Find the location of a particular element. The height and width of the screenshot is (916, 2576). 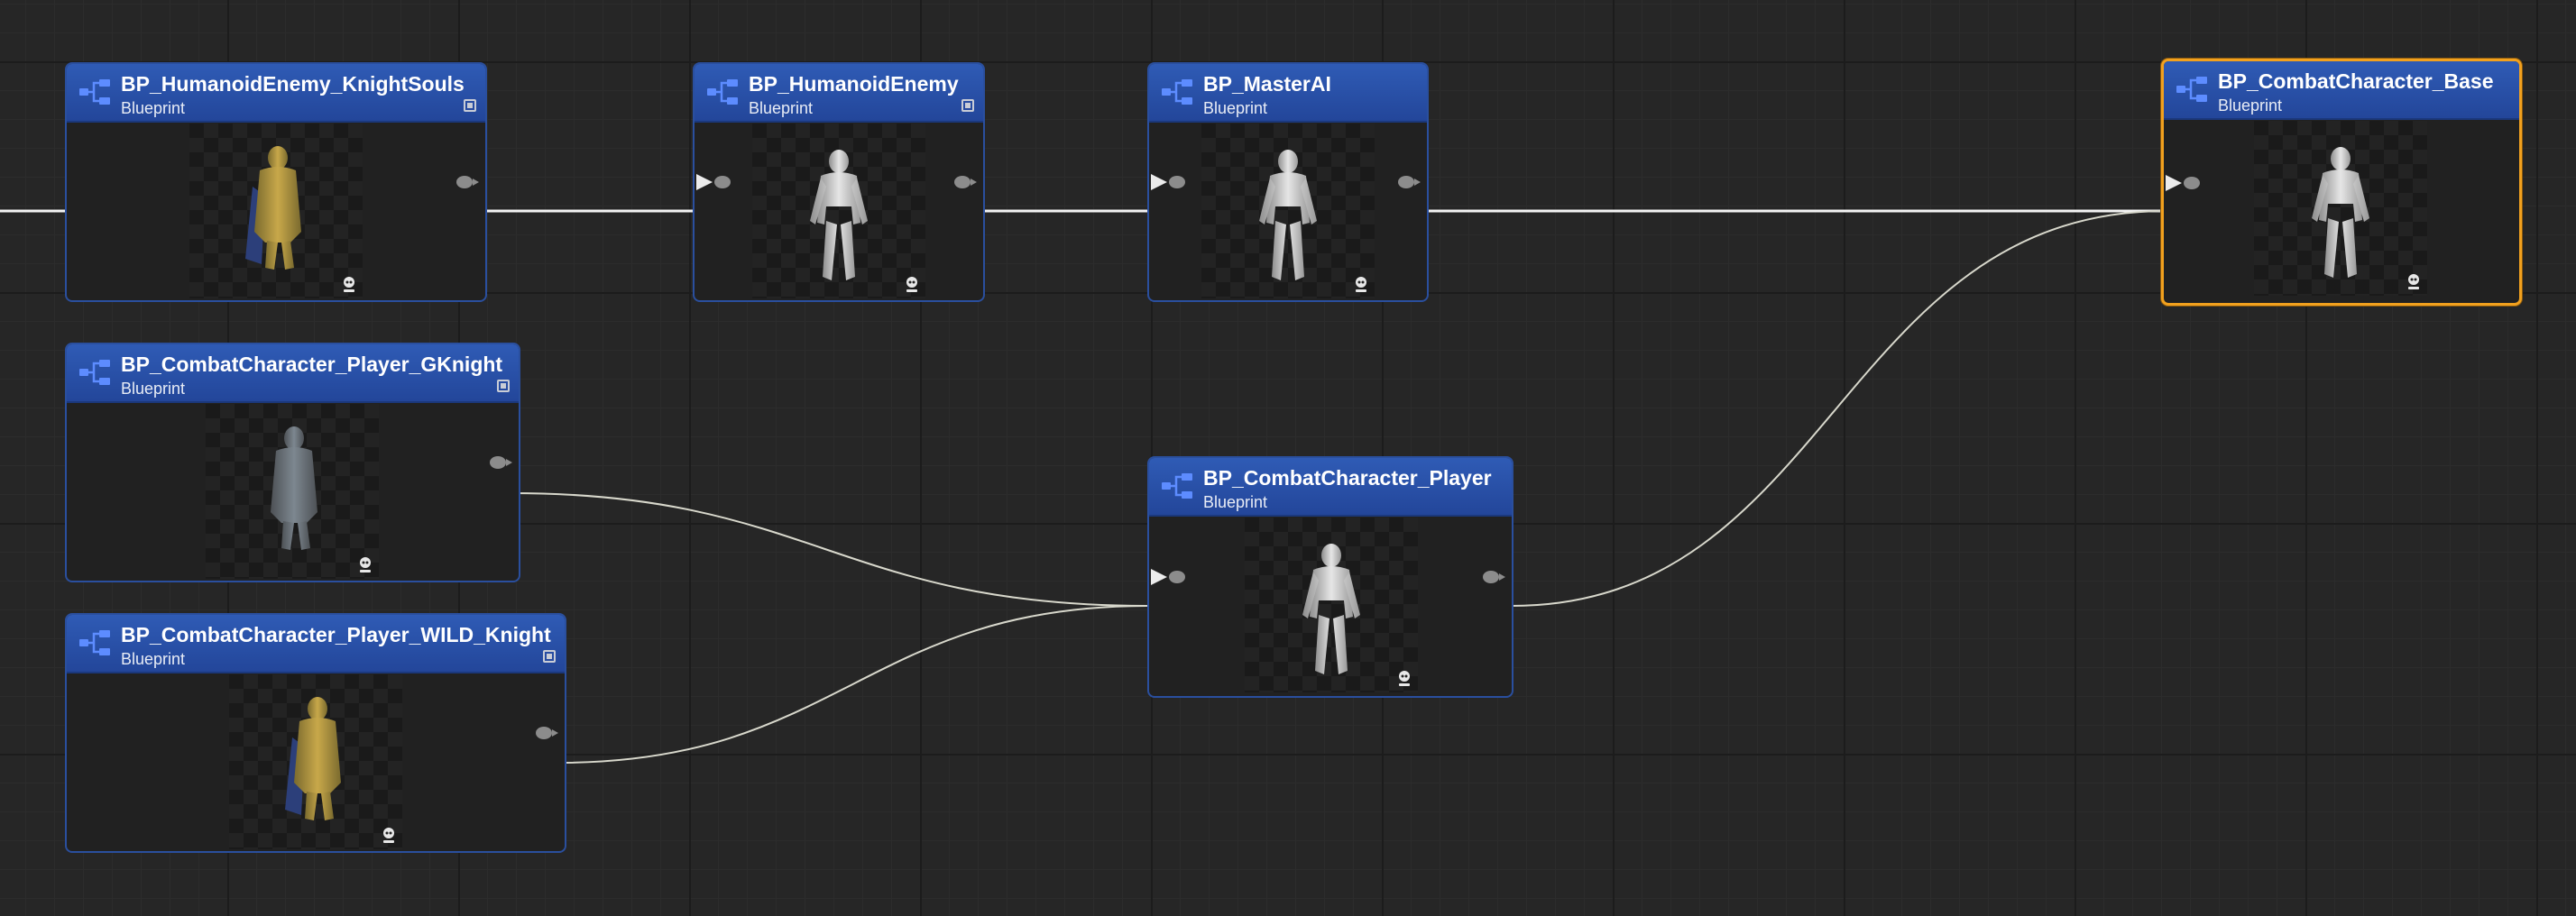

node-header: BP_CombatCharacter_Base Blueprint is located at coordinates (2341, 90).